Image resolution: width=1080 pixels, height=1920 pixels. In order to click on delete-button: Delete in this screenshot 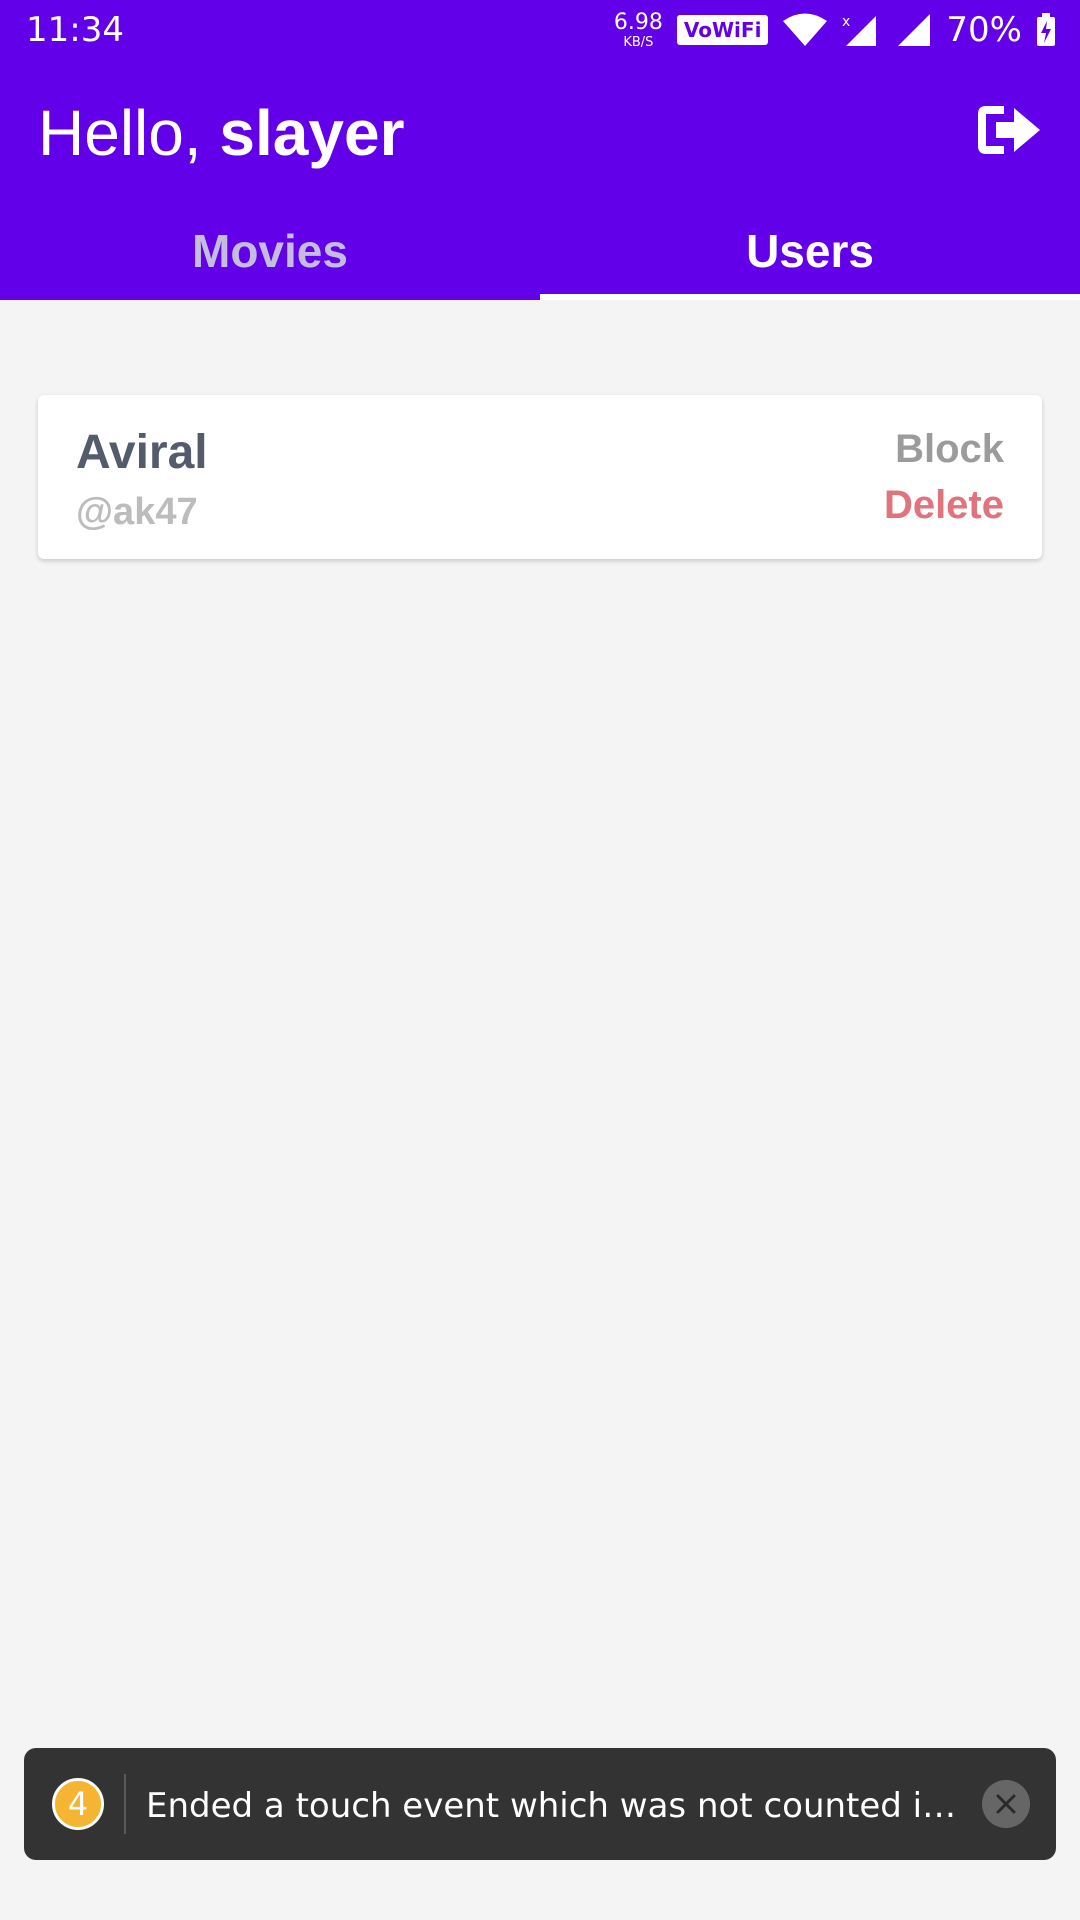, I will do `click(944, 505)`.